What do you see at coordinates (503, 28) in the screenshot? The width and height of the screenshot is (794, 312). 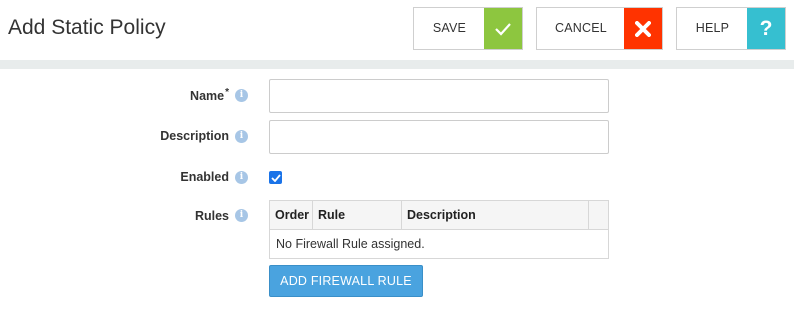 I see `check-icon` at bounding box center [503, 28].